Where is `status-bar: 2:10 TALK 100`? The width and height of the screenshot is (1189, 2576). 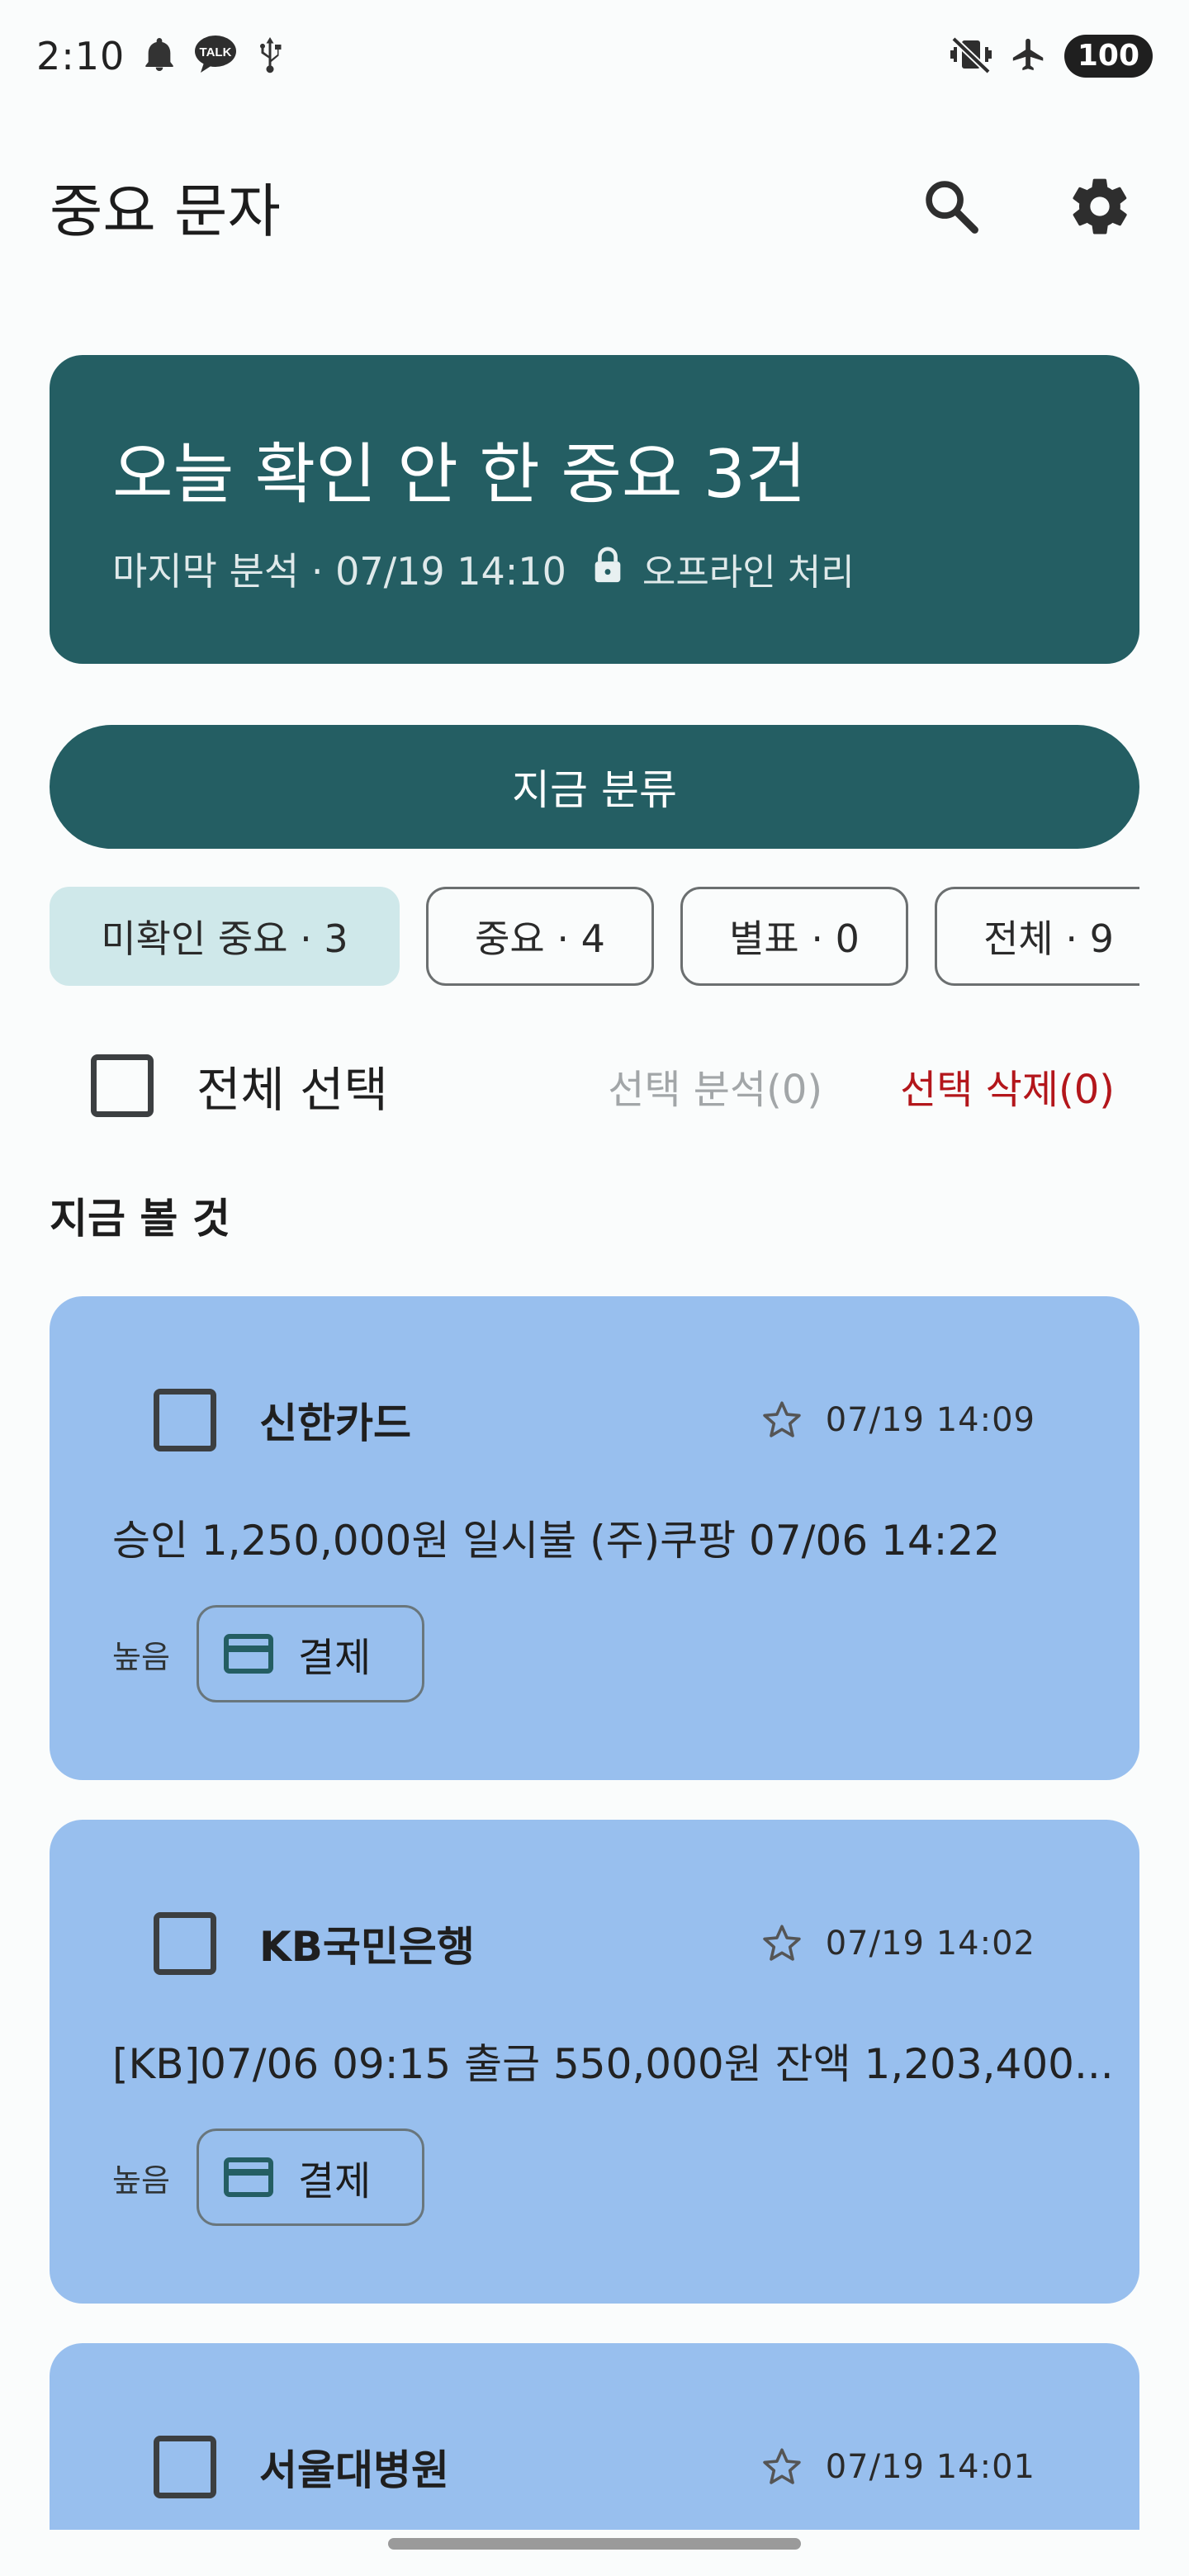 status-bar: 2:10 TALK 100 is located at coordinates (594, 56).